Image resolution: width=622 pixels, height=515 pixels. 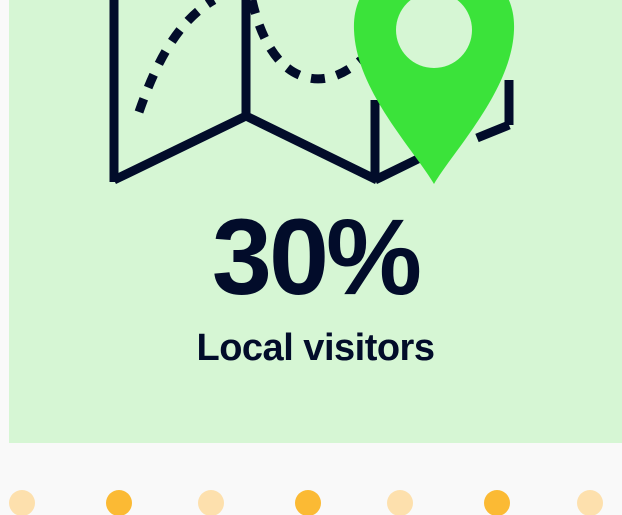 I want to click on stat-label: Local visitors, so click(x=315, y=348).